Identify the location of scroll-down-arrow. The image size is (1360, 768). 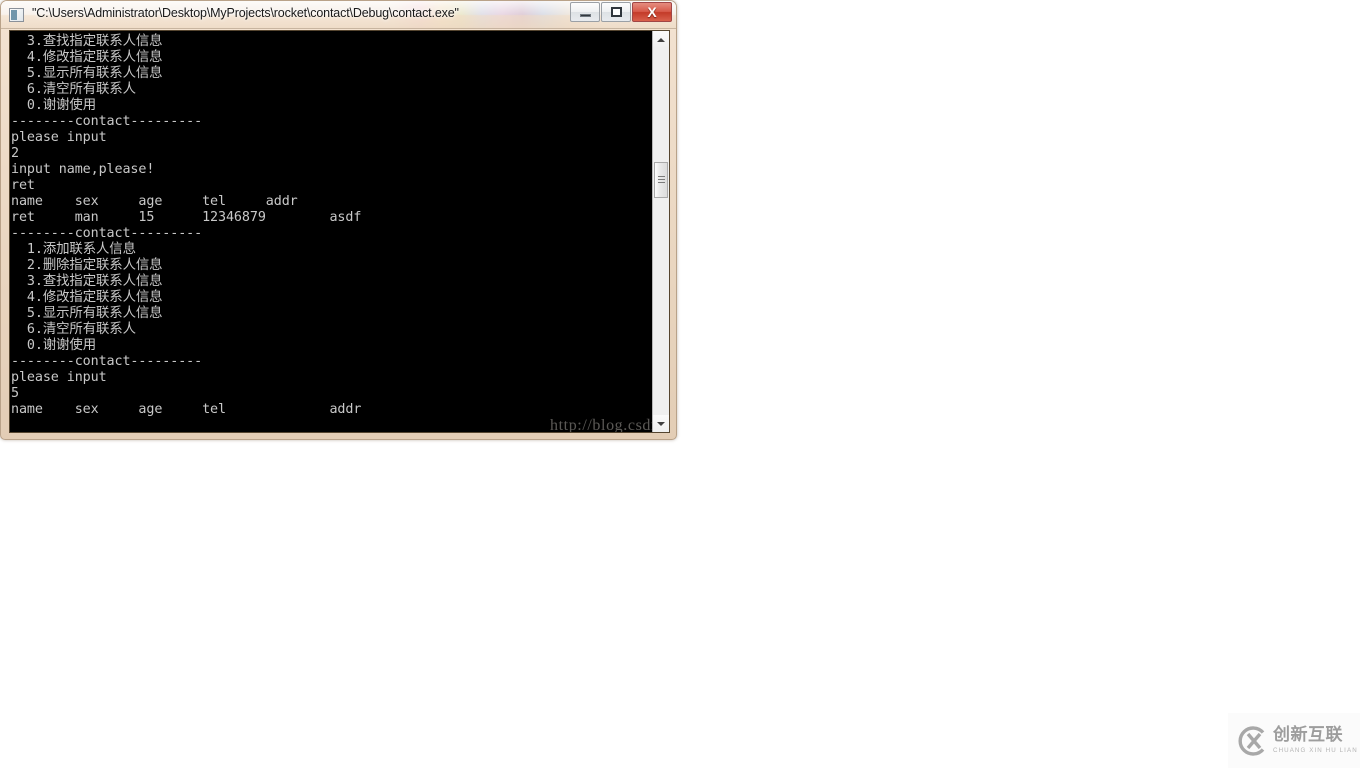
(661, 423).